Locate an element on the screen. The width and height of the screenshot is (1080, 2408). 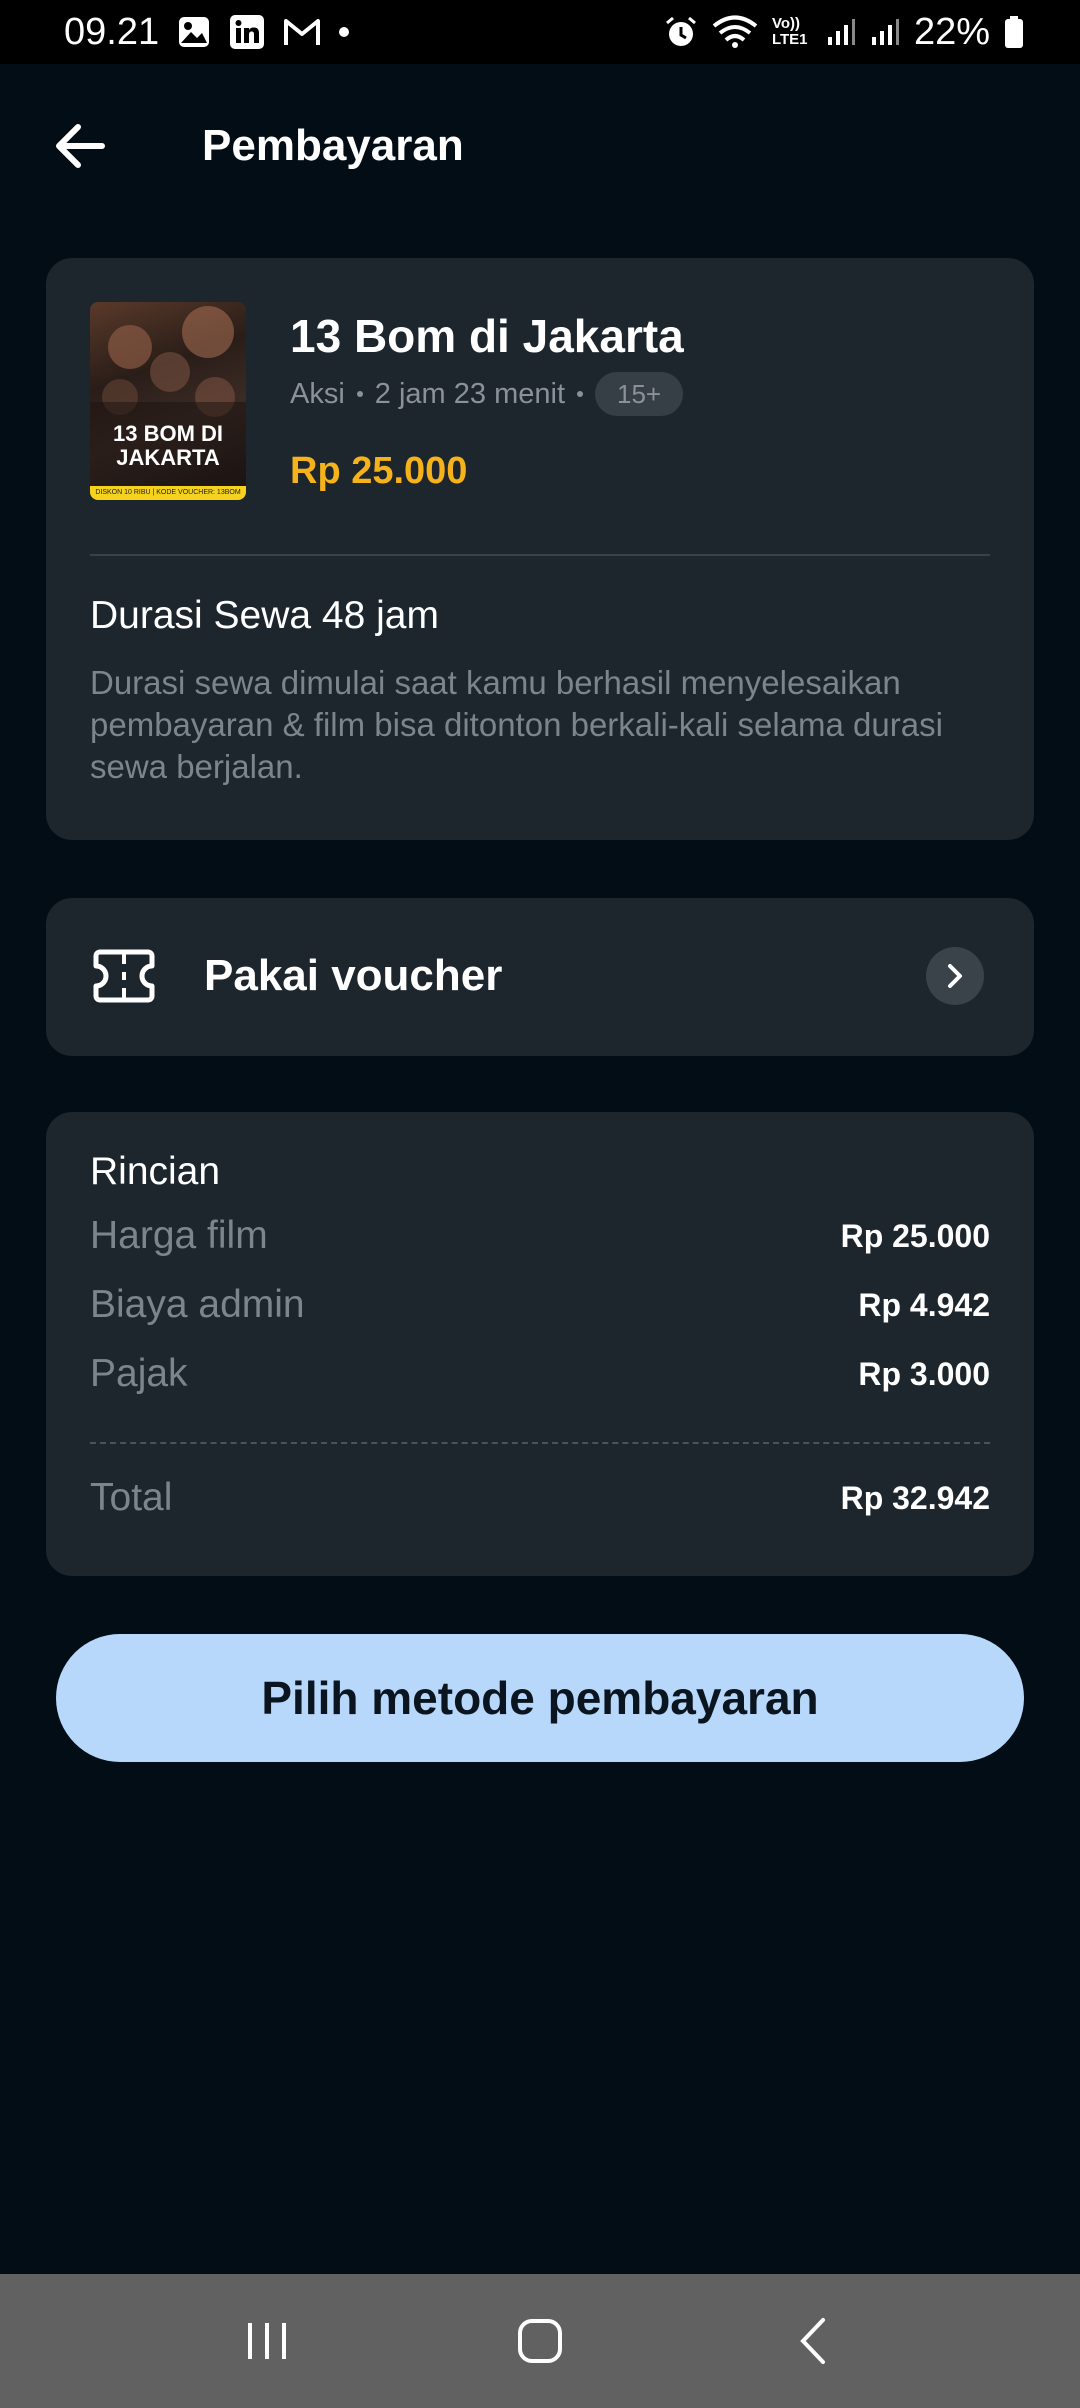
arrow-left-icon is located at coordinates (80, 146).